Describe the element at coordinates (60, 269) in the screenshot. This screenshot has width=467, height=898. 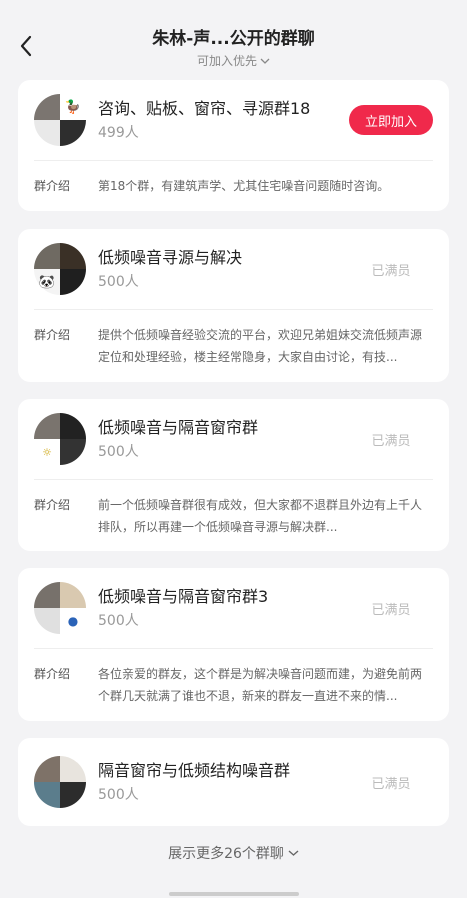
I see `group-avatar: 🐼` at that location.